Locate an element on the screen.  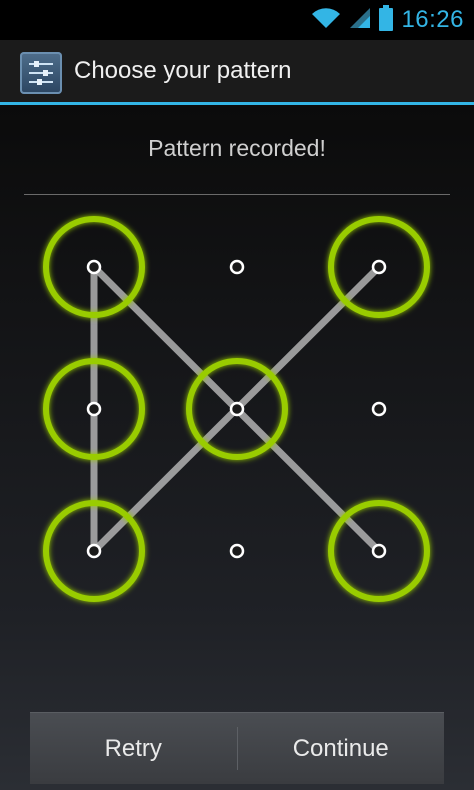
retry-button: Retry is located at coordinates (133, 748).